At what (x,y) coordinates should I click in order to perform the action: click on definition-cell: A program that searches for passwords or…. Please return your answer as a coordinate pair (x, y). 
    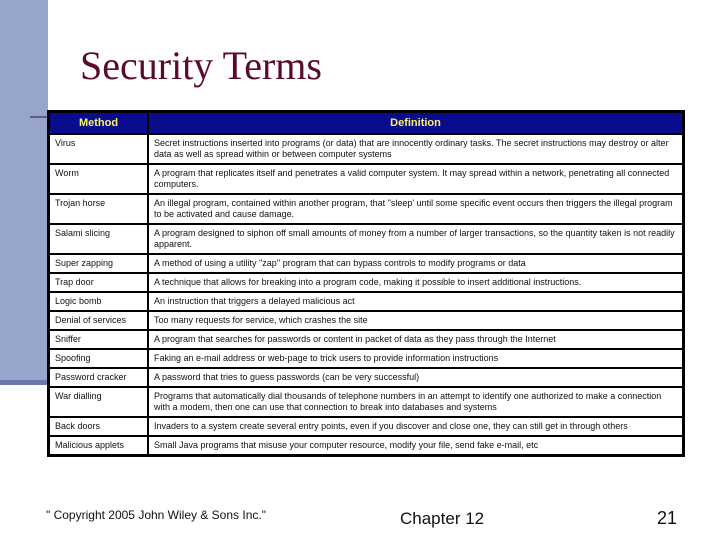
    Looking at the image, I should click on (416, 339).